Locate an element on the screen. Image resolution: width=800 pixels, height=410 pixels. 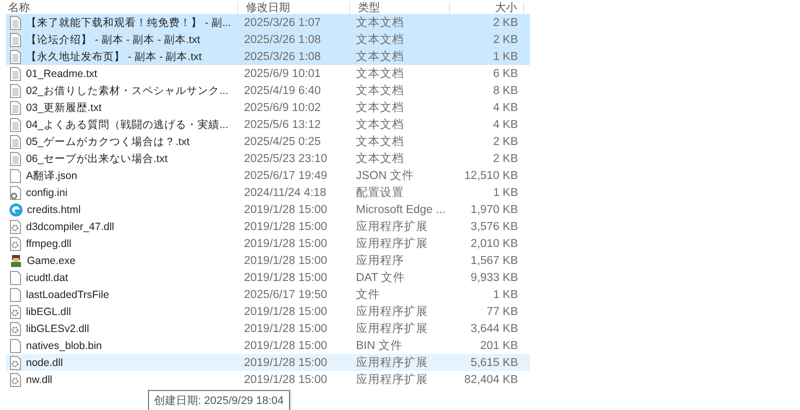
file-row: libGLESv2.dll 2019/1/28 15:00 应用程序扩展 3,644 KB is located at coordinates (268, 328).